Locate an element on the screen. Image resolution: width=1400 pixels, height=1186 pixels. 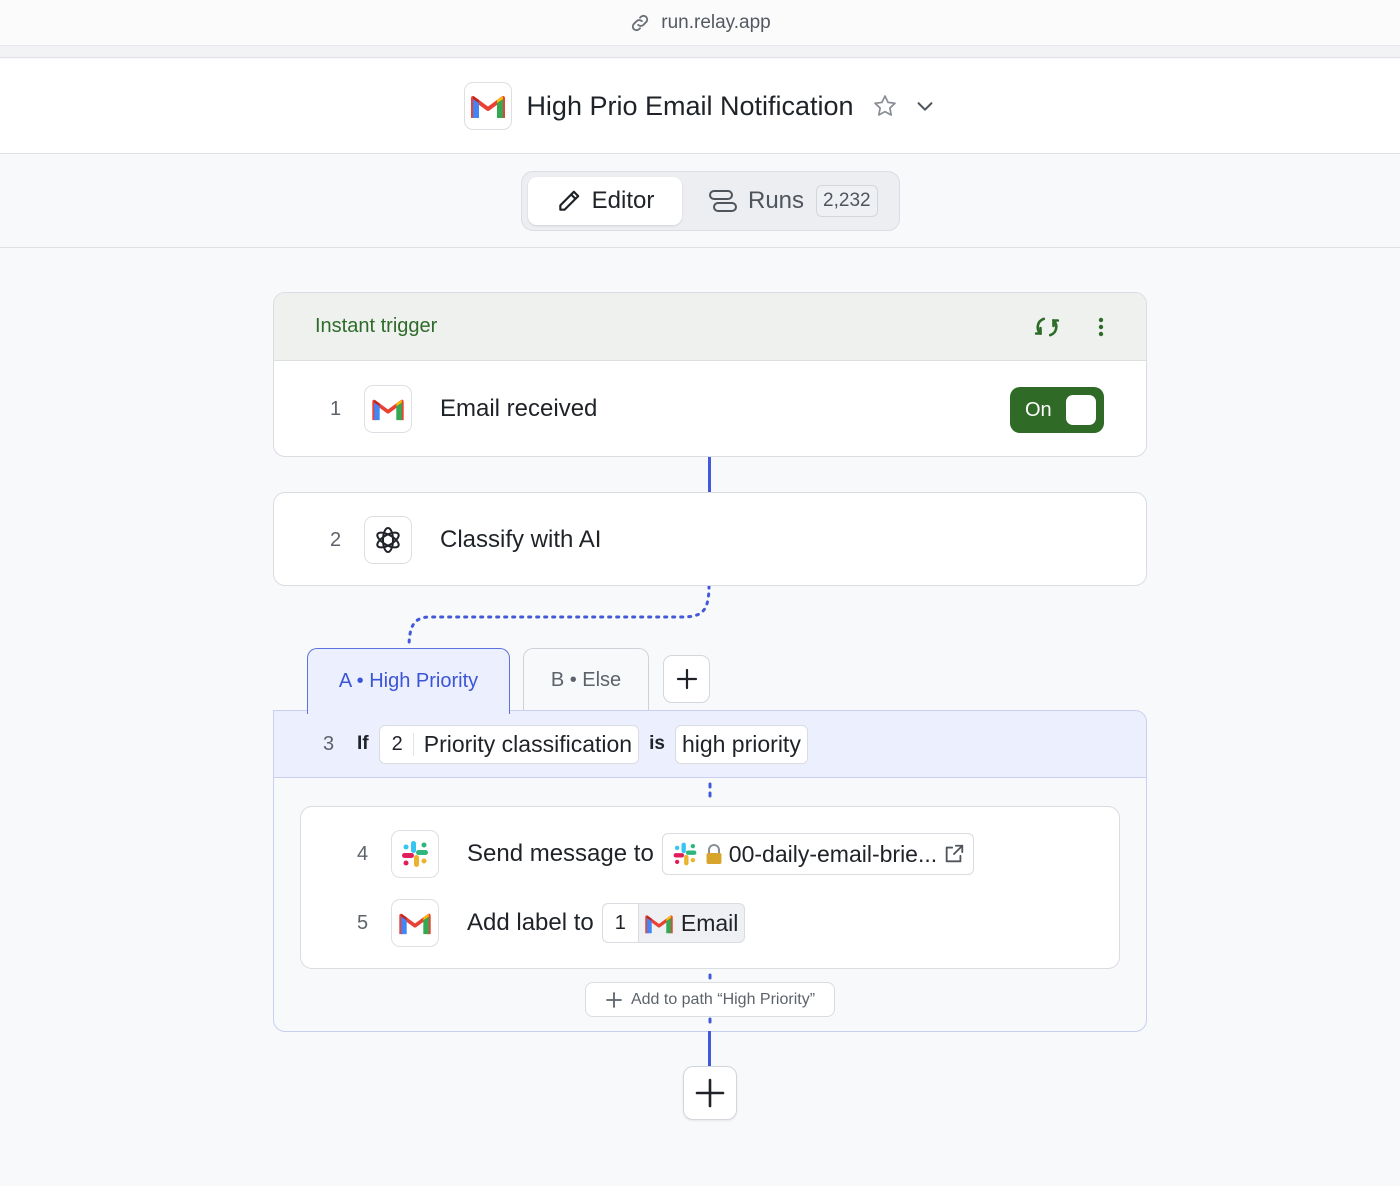
if-keyword: If is located at coordinates (363, 743).